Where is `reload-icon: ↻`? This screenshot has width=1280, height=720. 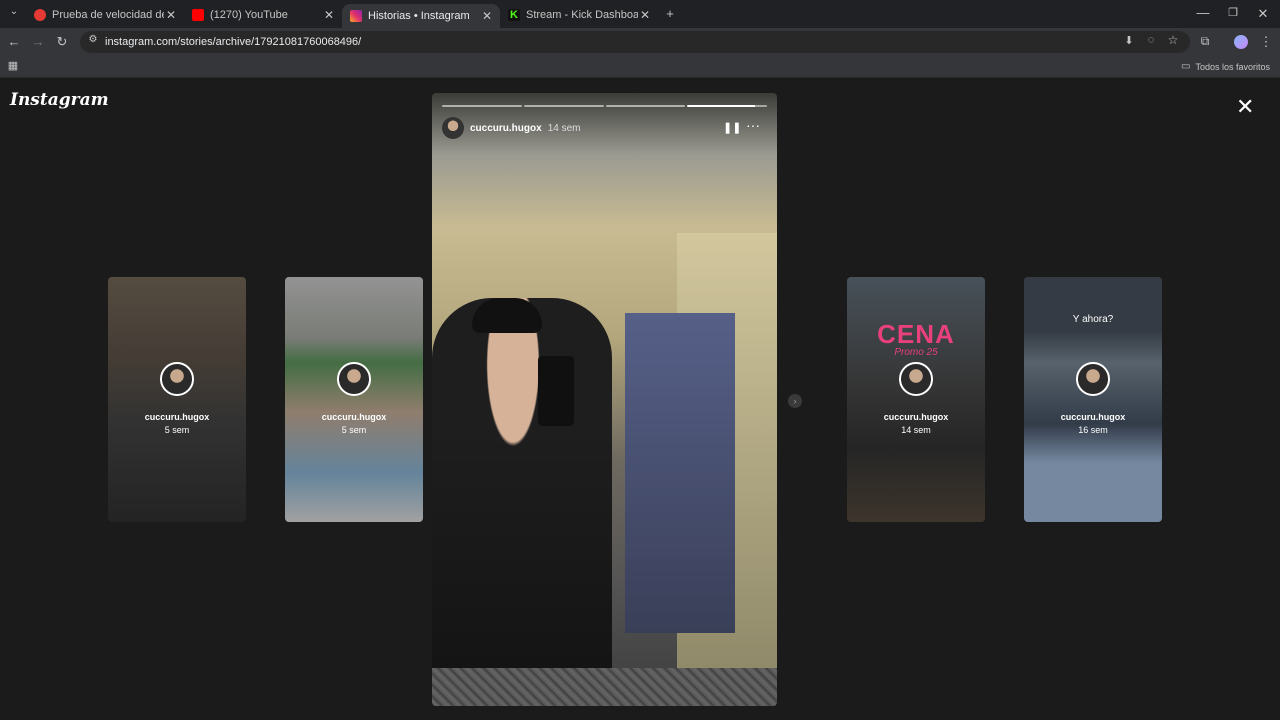
reload-icon: ↻ is located at coordinates (62, 42).